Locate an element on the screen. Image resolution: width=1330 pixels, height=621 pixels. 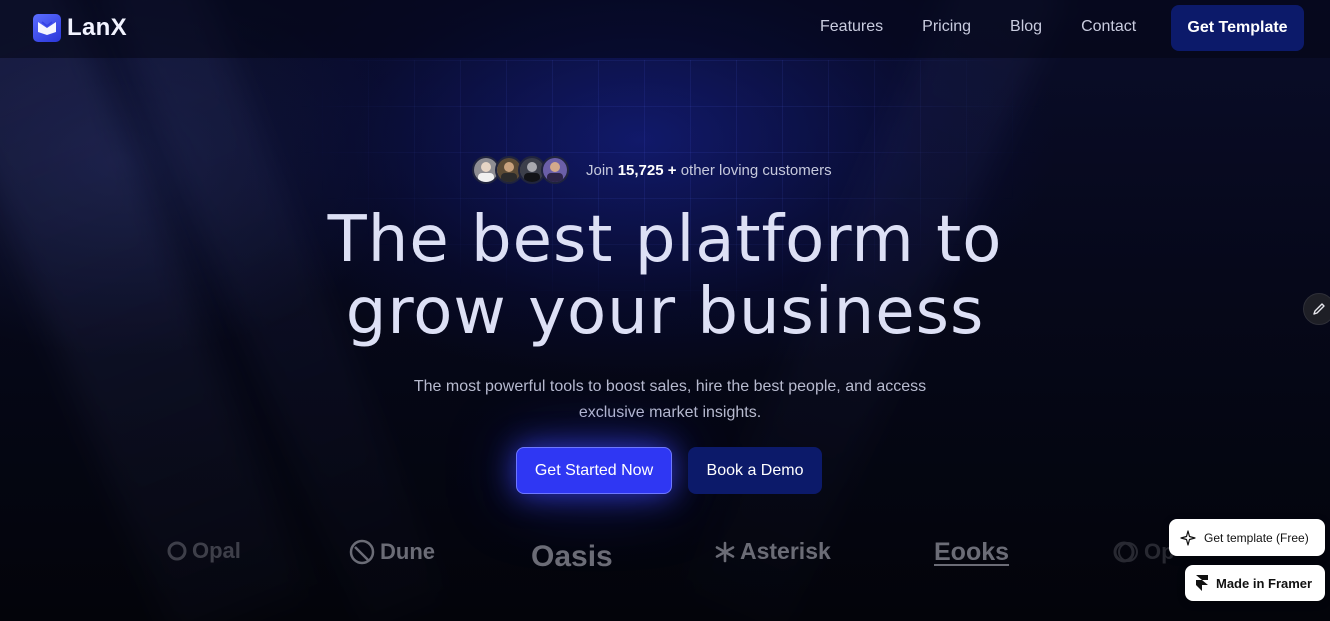
logo-asterisk: Asterisk is located at coordinates (772, 551).